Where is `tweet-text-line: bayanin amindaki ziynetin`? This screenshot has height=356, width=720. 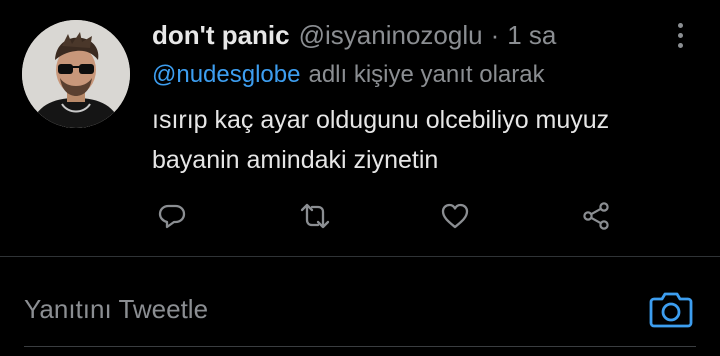
tweet-text-line: bayanin amindaki ziynetin is located at coordinates (295, 160).